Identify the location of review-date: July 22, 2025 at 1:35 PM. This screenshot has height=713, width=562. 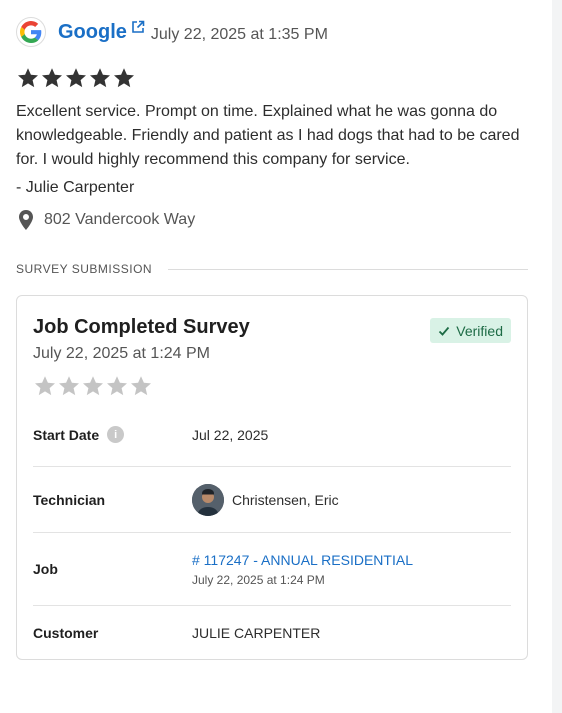
(239, 34).